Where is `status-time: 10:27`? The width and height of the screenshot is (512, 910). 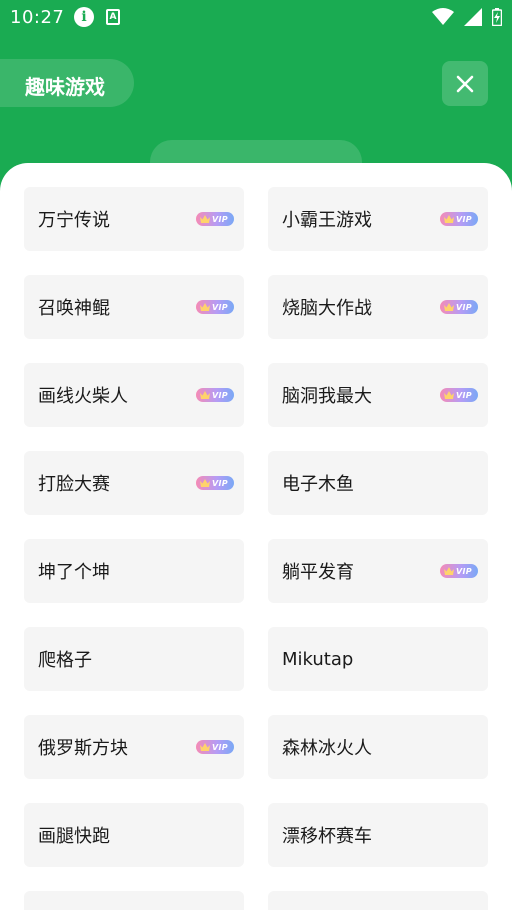
status-time: 10:27 is located at coordinates (37, 17).